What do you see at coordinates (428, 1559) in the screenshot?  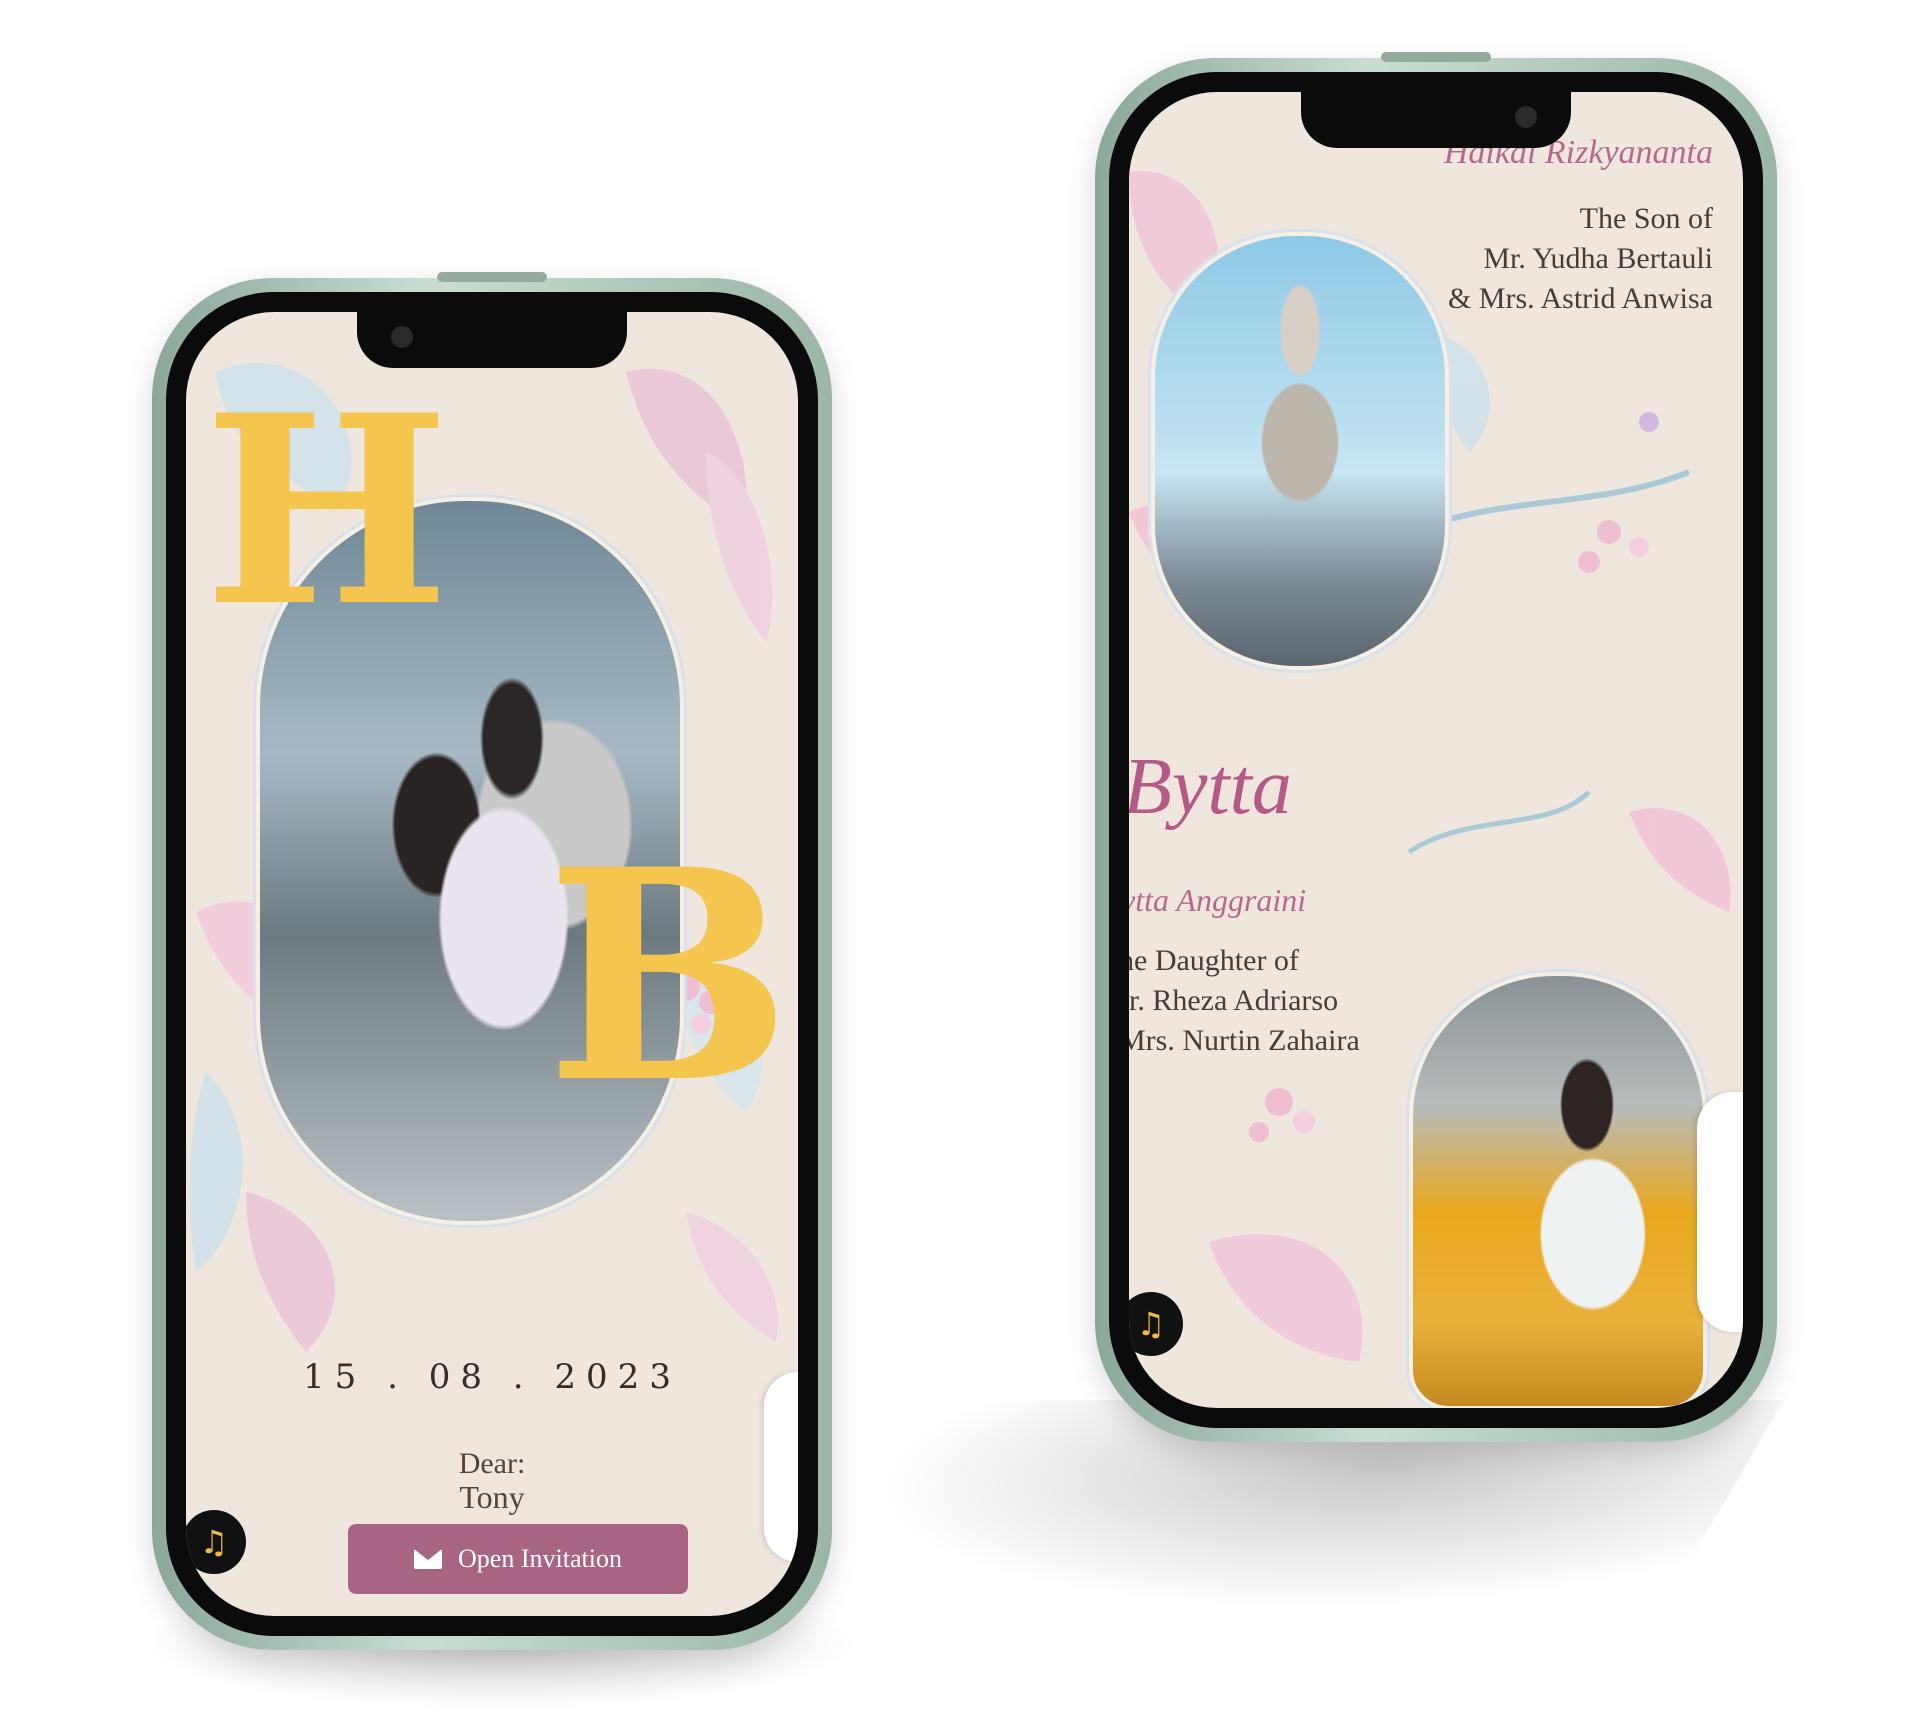 I see `envelope-icon` at bounding box center [428, 1559].